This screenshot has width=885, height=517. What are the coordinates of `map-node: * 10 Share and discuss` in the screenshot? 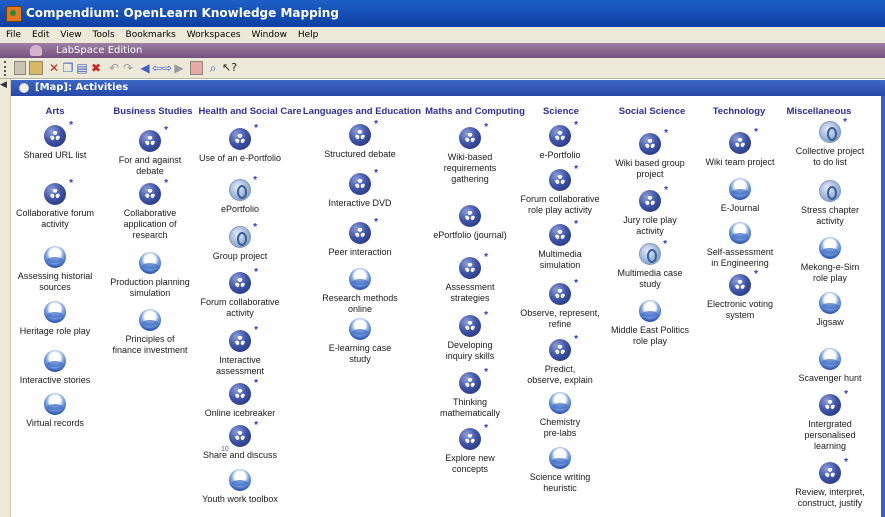 It's located at (240, 440).